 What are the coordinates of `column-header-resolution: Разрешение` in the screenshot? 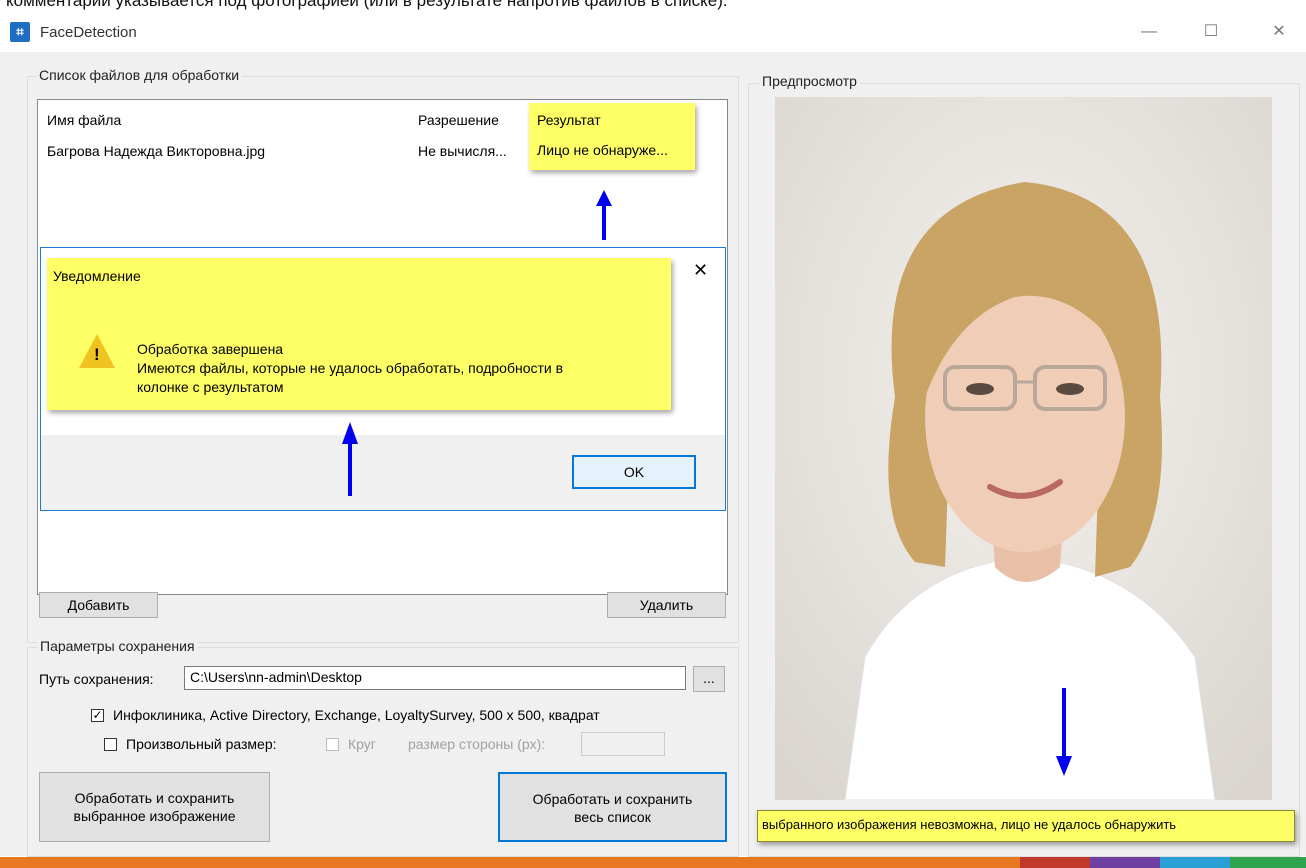 It's located at (458, 120).